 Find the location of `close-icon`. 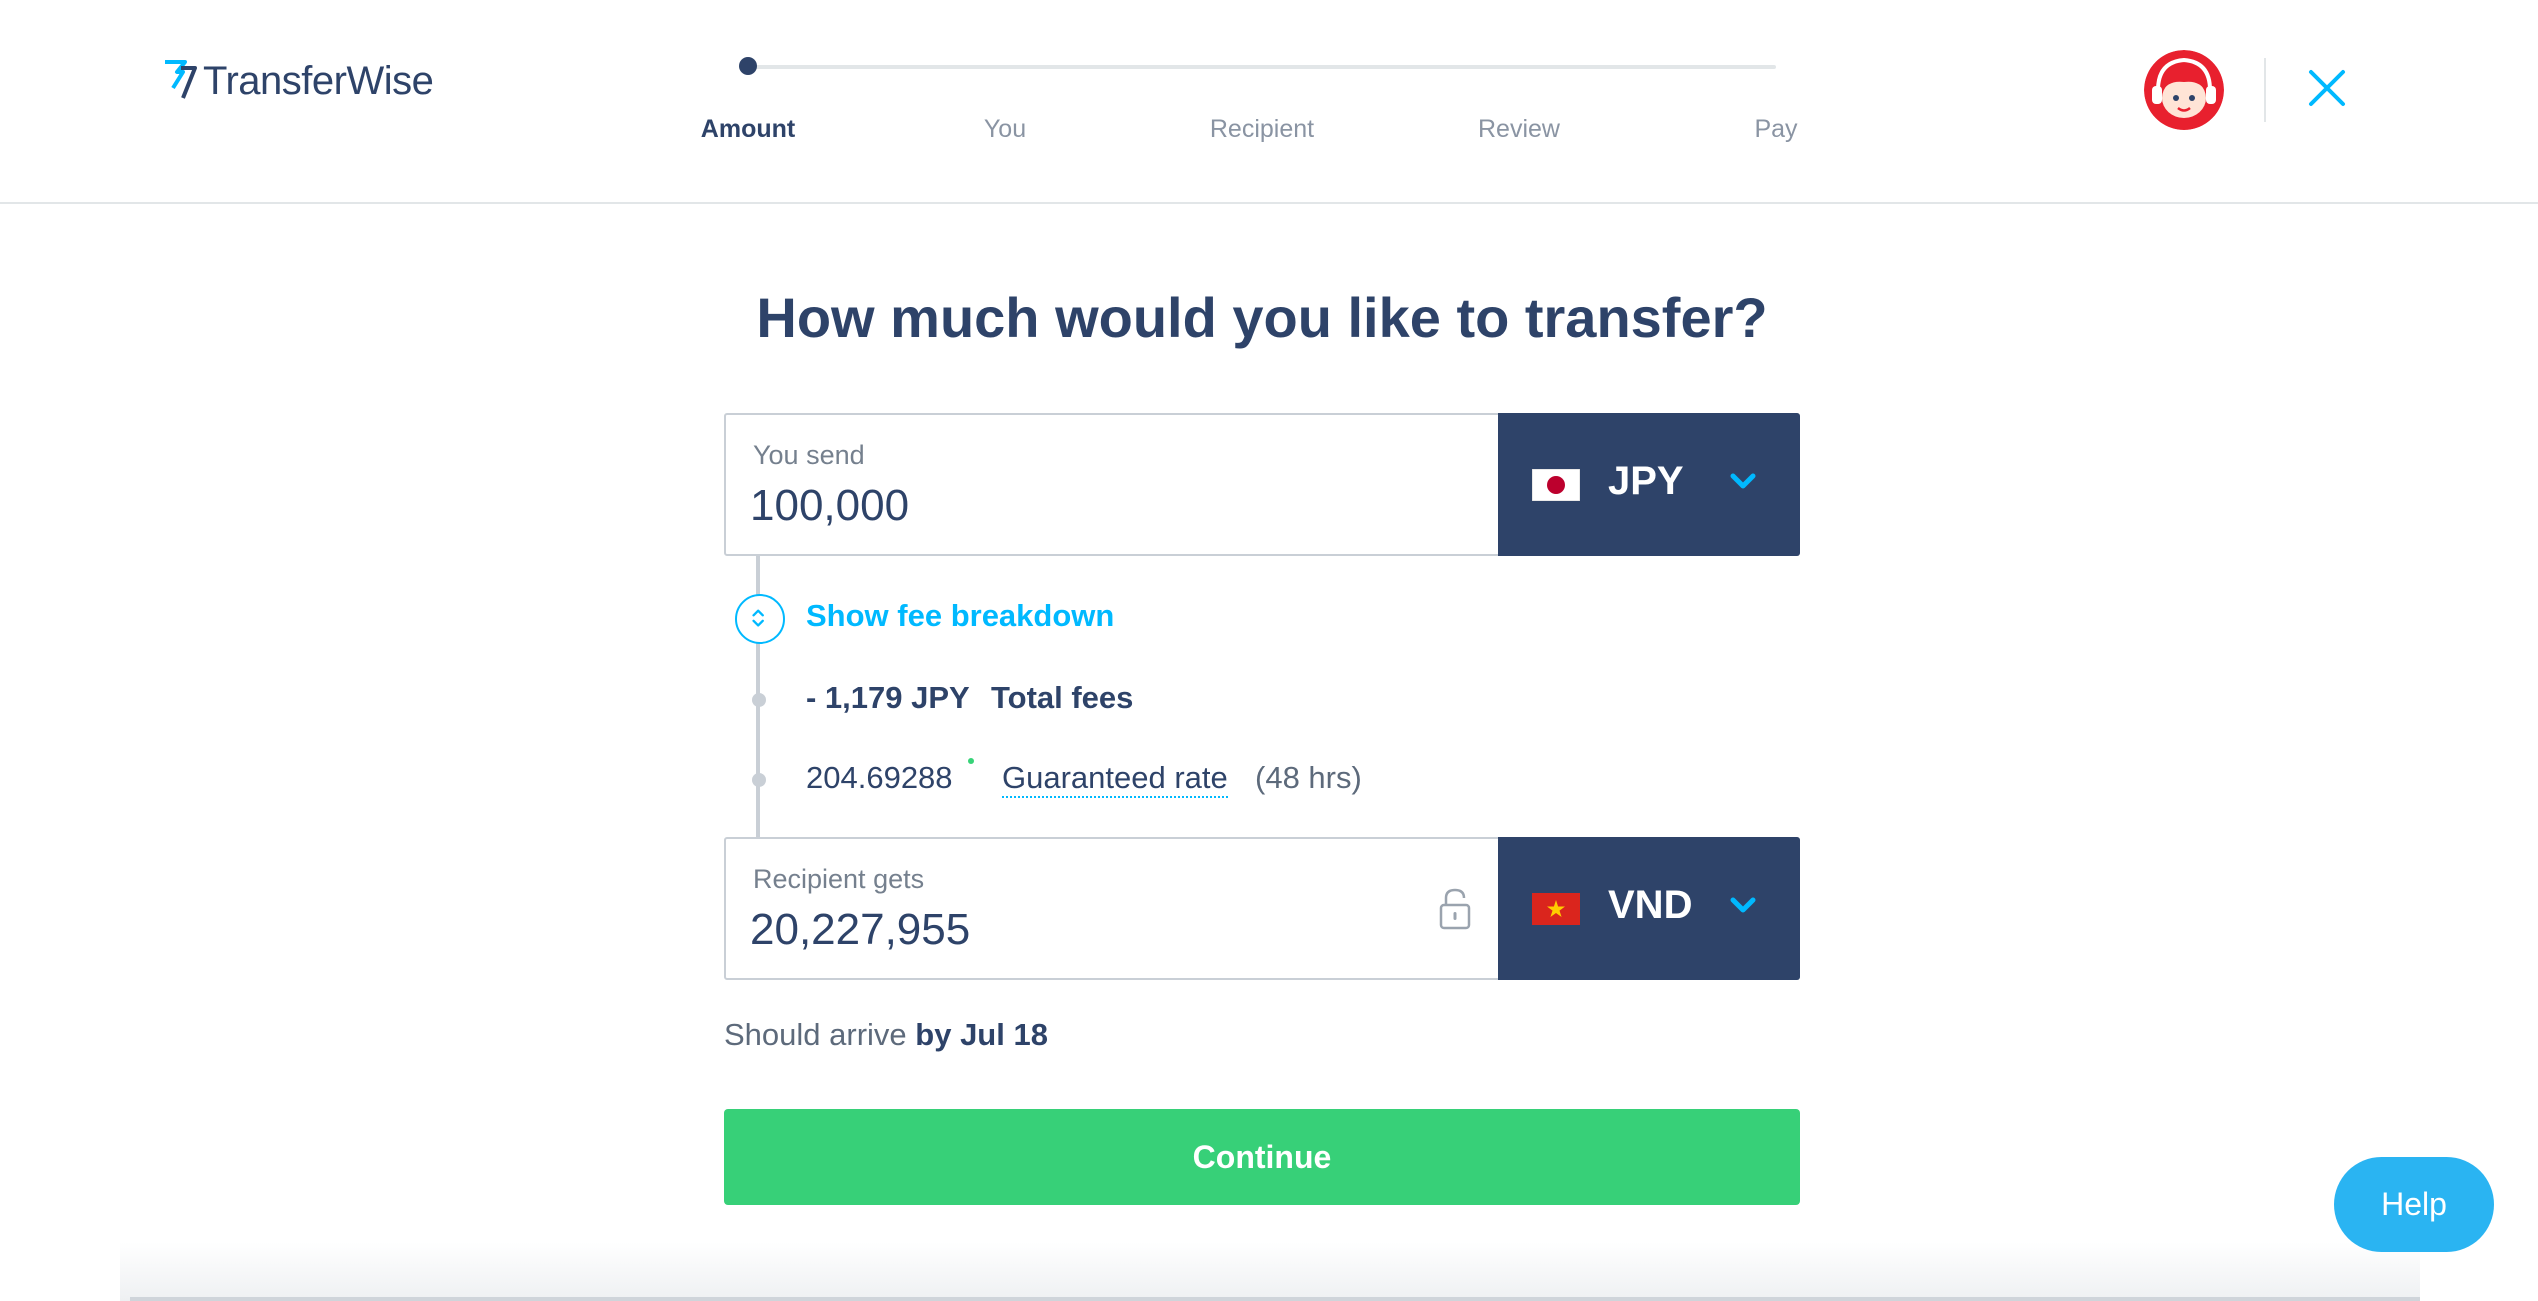

close-icon is located at coordinates (2327, 88).